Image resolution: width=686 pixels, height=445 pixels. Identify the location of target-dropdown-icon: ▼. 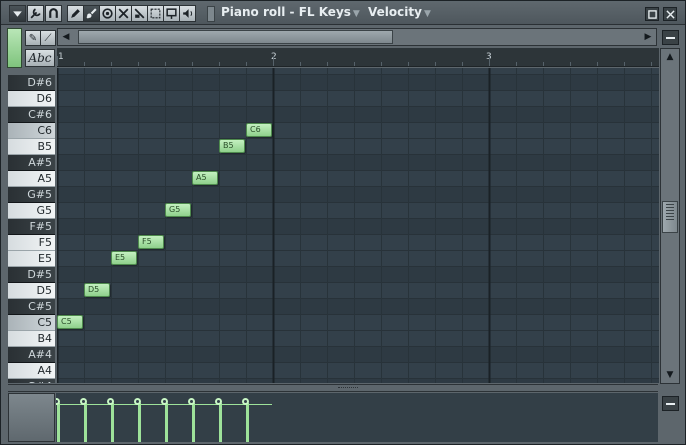
(427, 14).